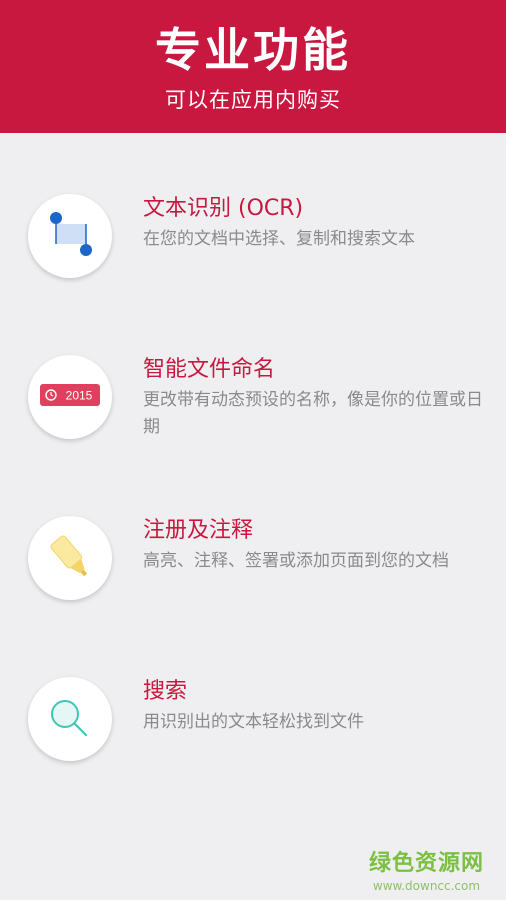  Describe the element at coordinates (296, 561) in the screenshot. I see `feature-description: 高亮、注释、签署或添加页面到您的文档` at that location.